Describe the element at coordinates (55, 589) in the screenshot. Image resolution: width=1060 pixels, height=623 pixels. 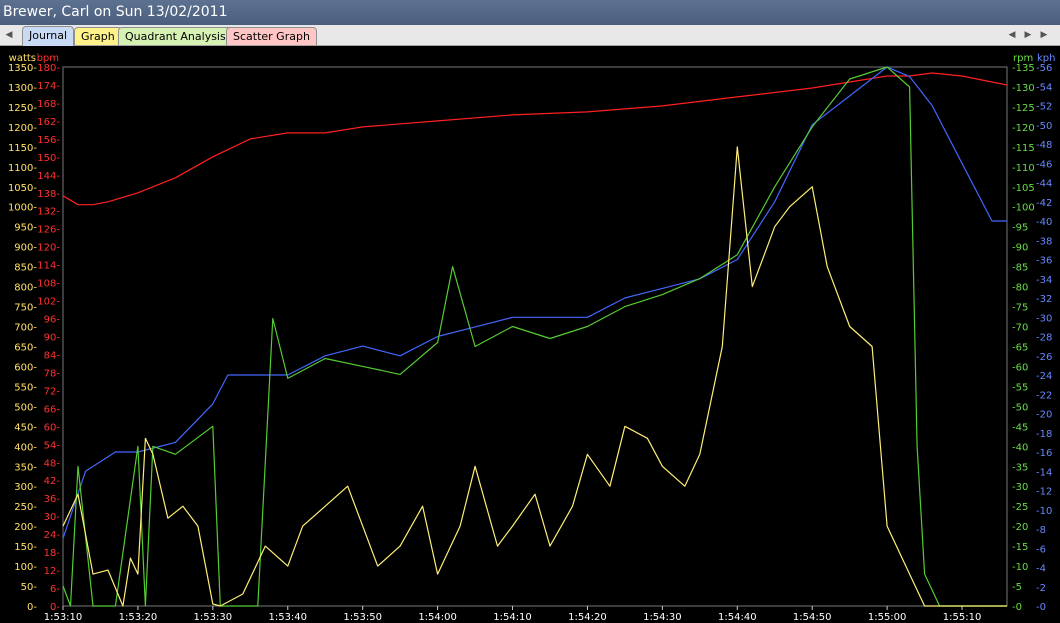
I see `tick-label-bpm: 6-` at that location.